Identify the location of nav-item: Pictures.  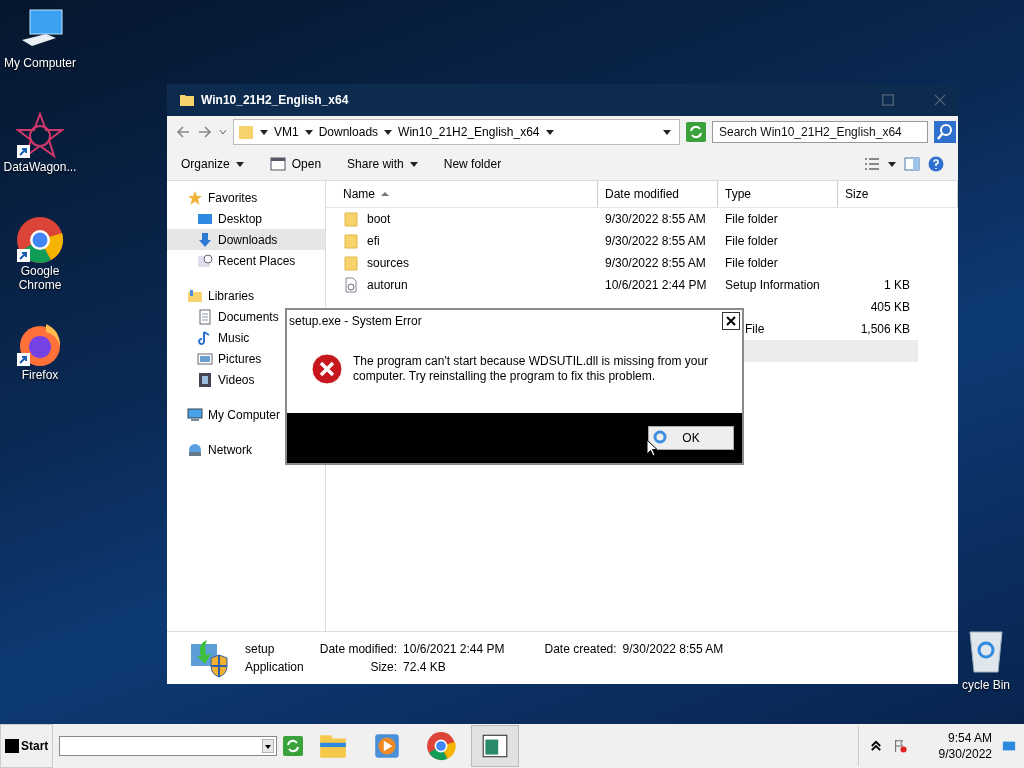
(246, 358).